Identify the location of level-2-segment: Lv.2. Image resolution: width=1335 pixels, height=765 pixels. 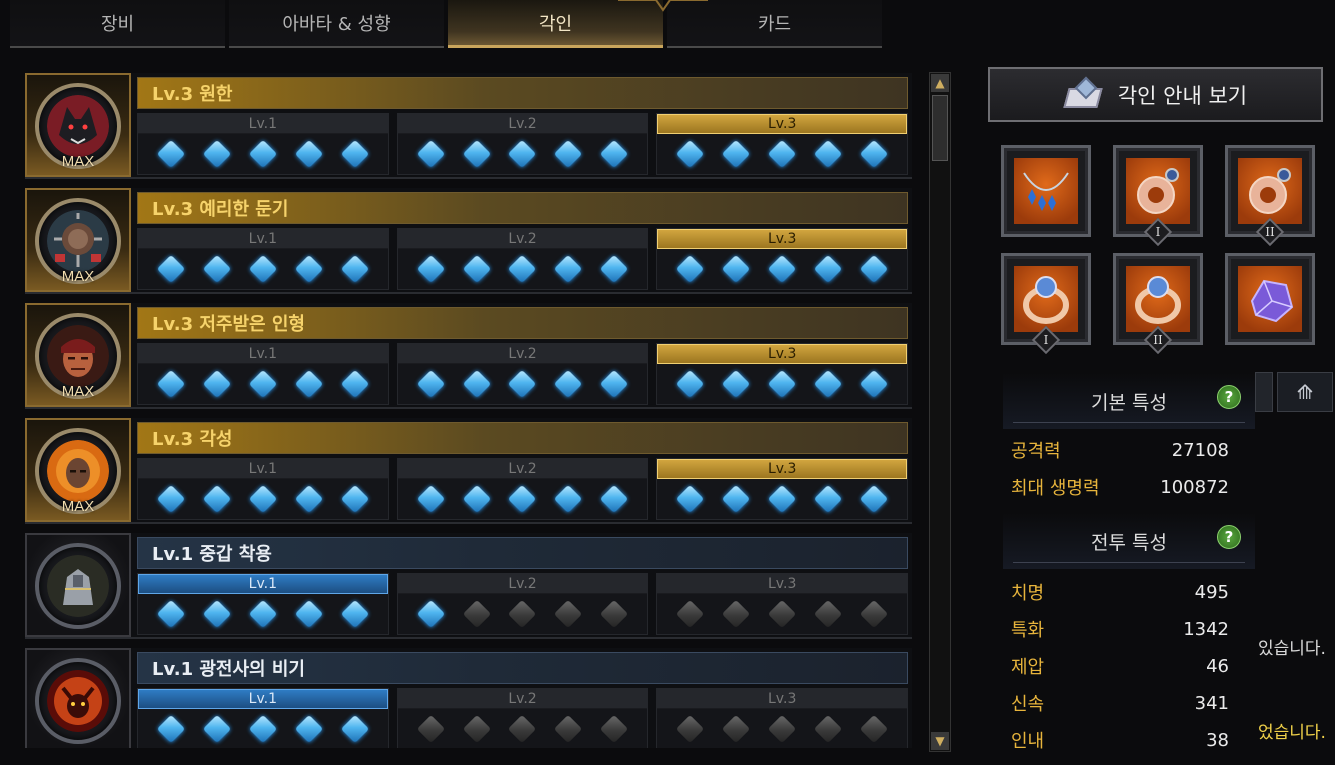
(522, 144).